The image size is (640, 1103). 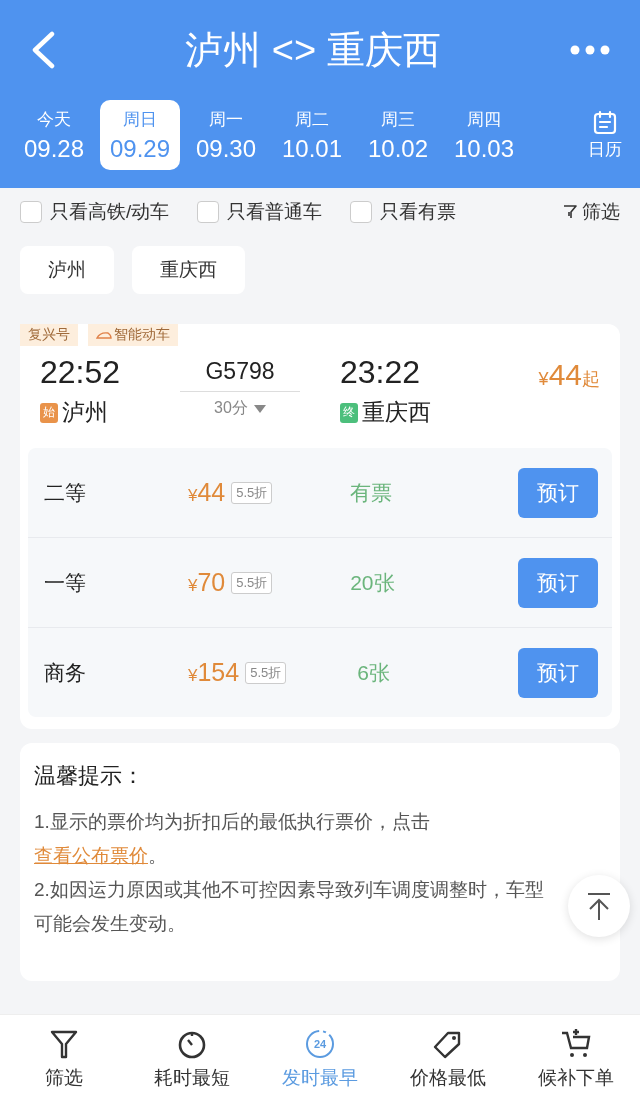 What do you see at coordinates (260, 212) in the screenshot?
I see `filter-checkbox: 只看普通车` at bounding box center [260, 212].